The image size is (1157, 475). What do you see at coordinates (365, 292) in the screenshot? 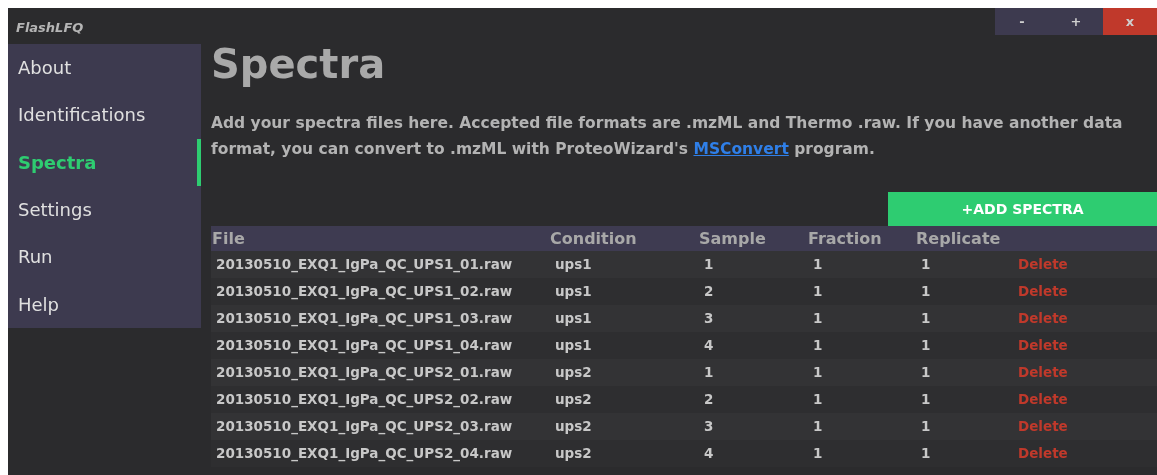
I see `table-cell-text: 20130510_EXQ1_IgPa_QC_UPS1_02.raw` at bounding box center [365, 292].